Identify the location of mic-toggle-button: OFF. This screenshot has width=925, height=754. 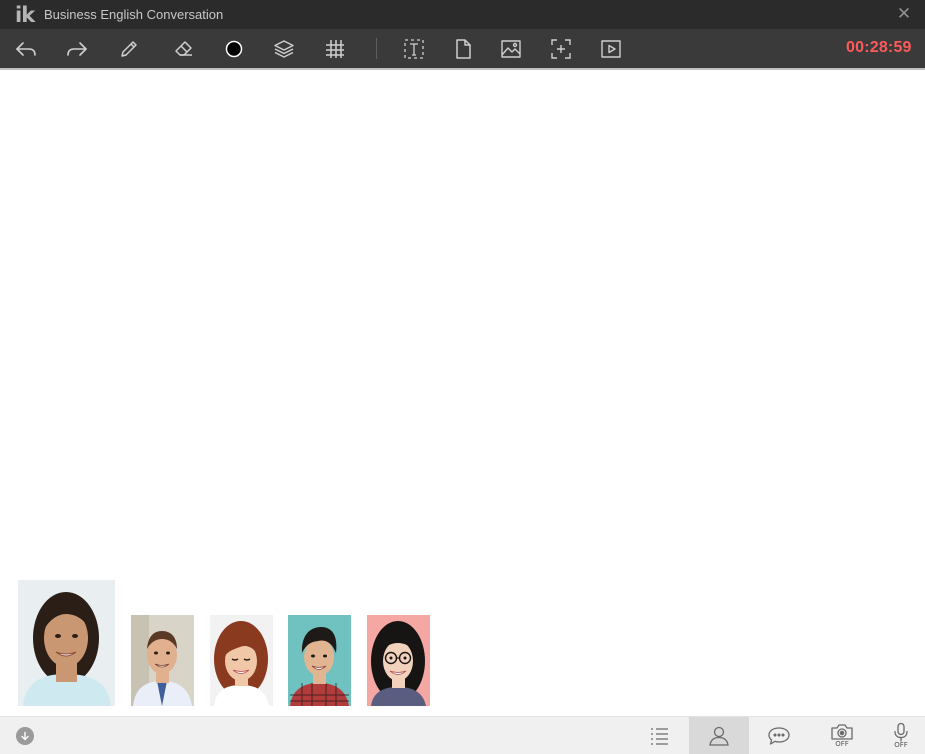
(898, 735).